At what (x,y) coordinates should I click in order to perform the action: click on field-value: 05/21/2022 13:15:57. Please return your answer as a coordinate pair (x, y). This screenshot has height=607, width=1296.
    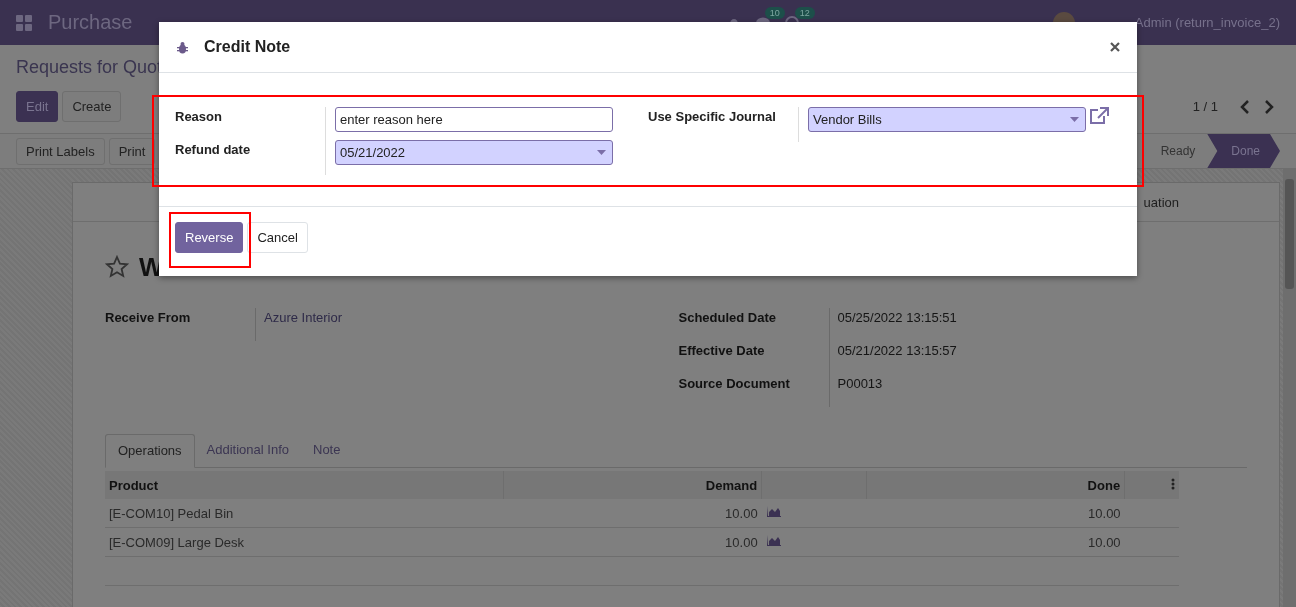
    Looking at the image, I should click on (897, 350).